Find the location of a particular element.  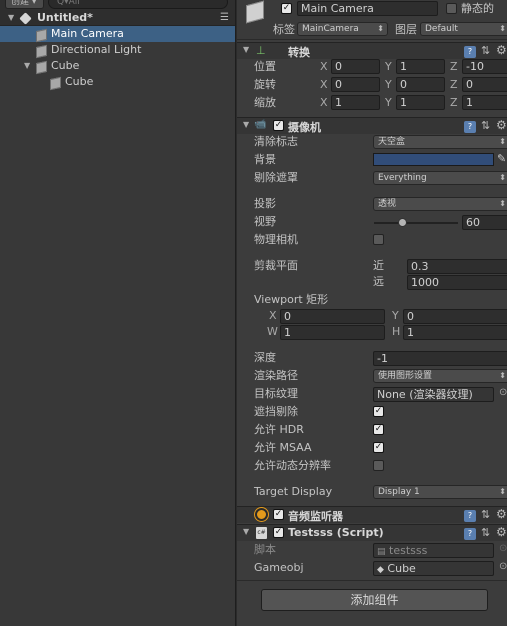

hierarchy-search-input: Q▾All is located at coordinates (138, 4).